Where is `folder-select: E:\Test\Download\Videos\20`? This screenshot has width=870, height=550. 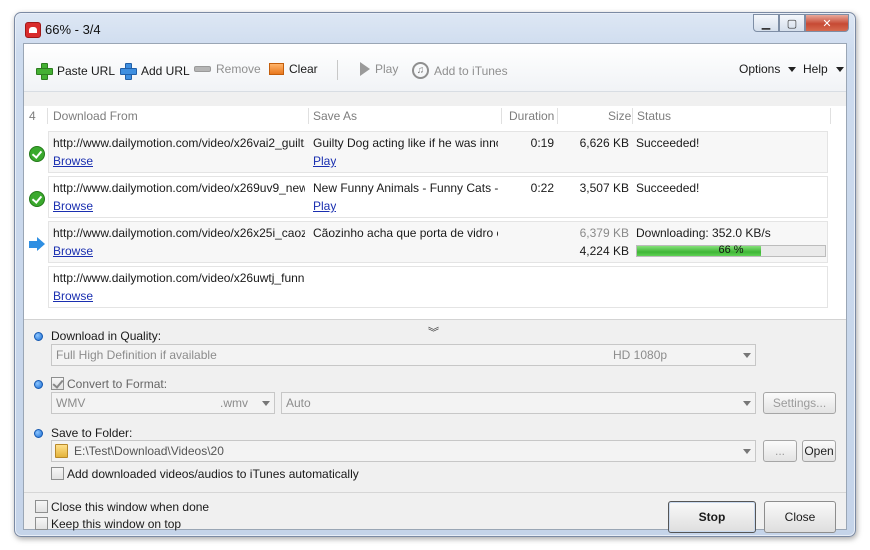 folder-select: E:\Test\Download\Videos\20 is located at coordinates (403, 451).